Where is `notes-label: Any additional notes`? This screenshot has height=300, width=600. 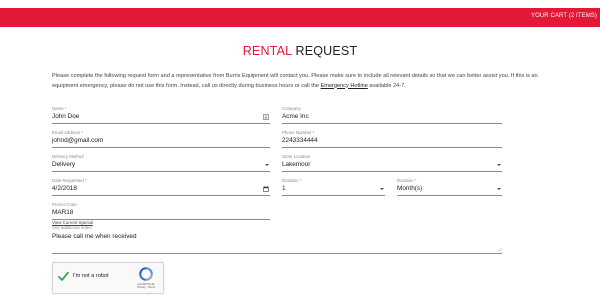
notes-label: Any additional notes is located at coordinates (72, 227).